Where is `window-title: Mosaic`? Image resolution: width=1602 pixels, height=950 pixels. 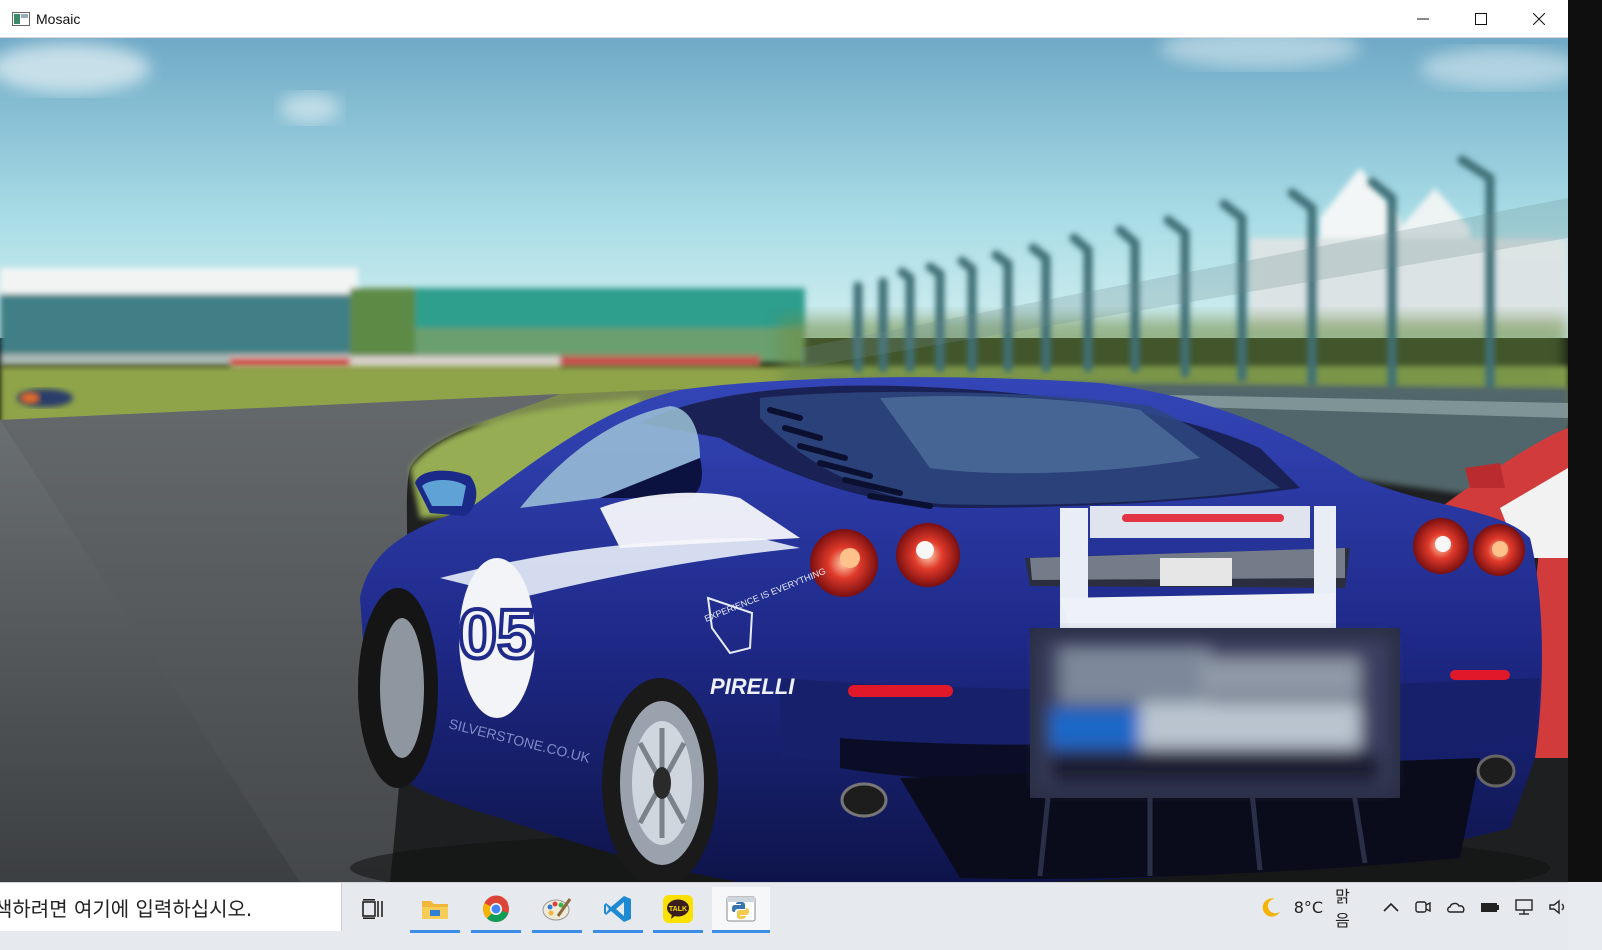 window-title: Mosaic is located at coordinates (58, 18).